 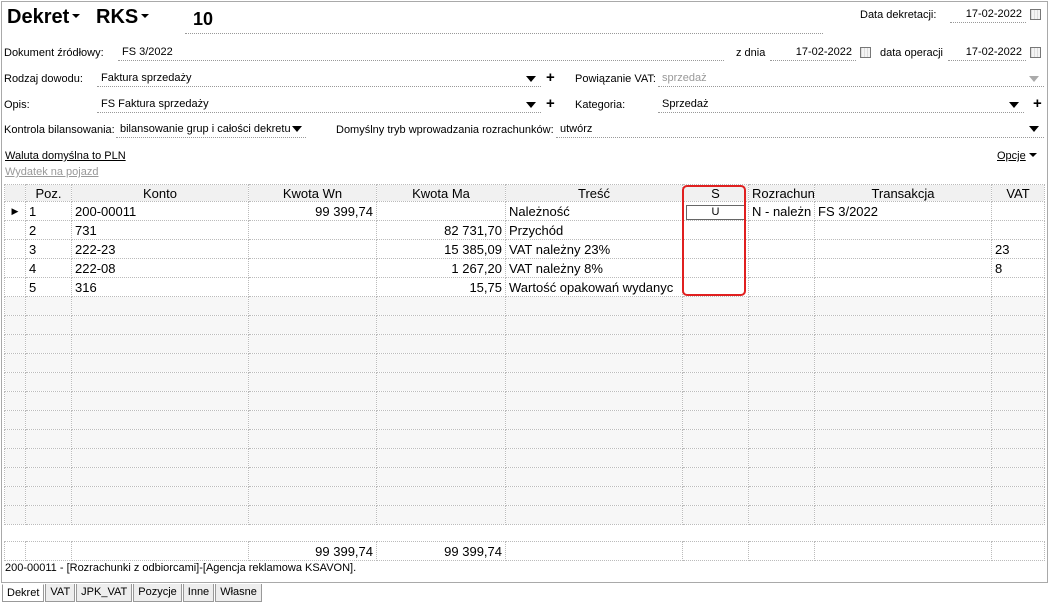 What do you see at coordinates (319, 78) in the screenshot?
I see `proof-type-select: Faktura sprzedaży` at bounding box center [319, 78].